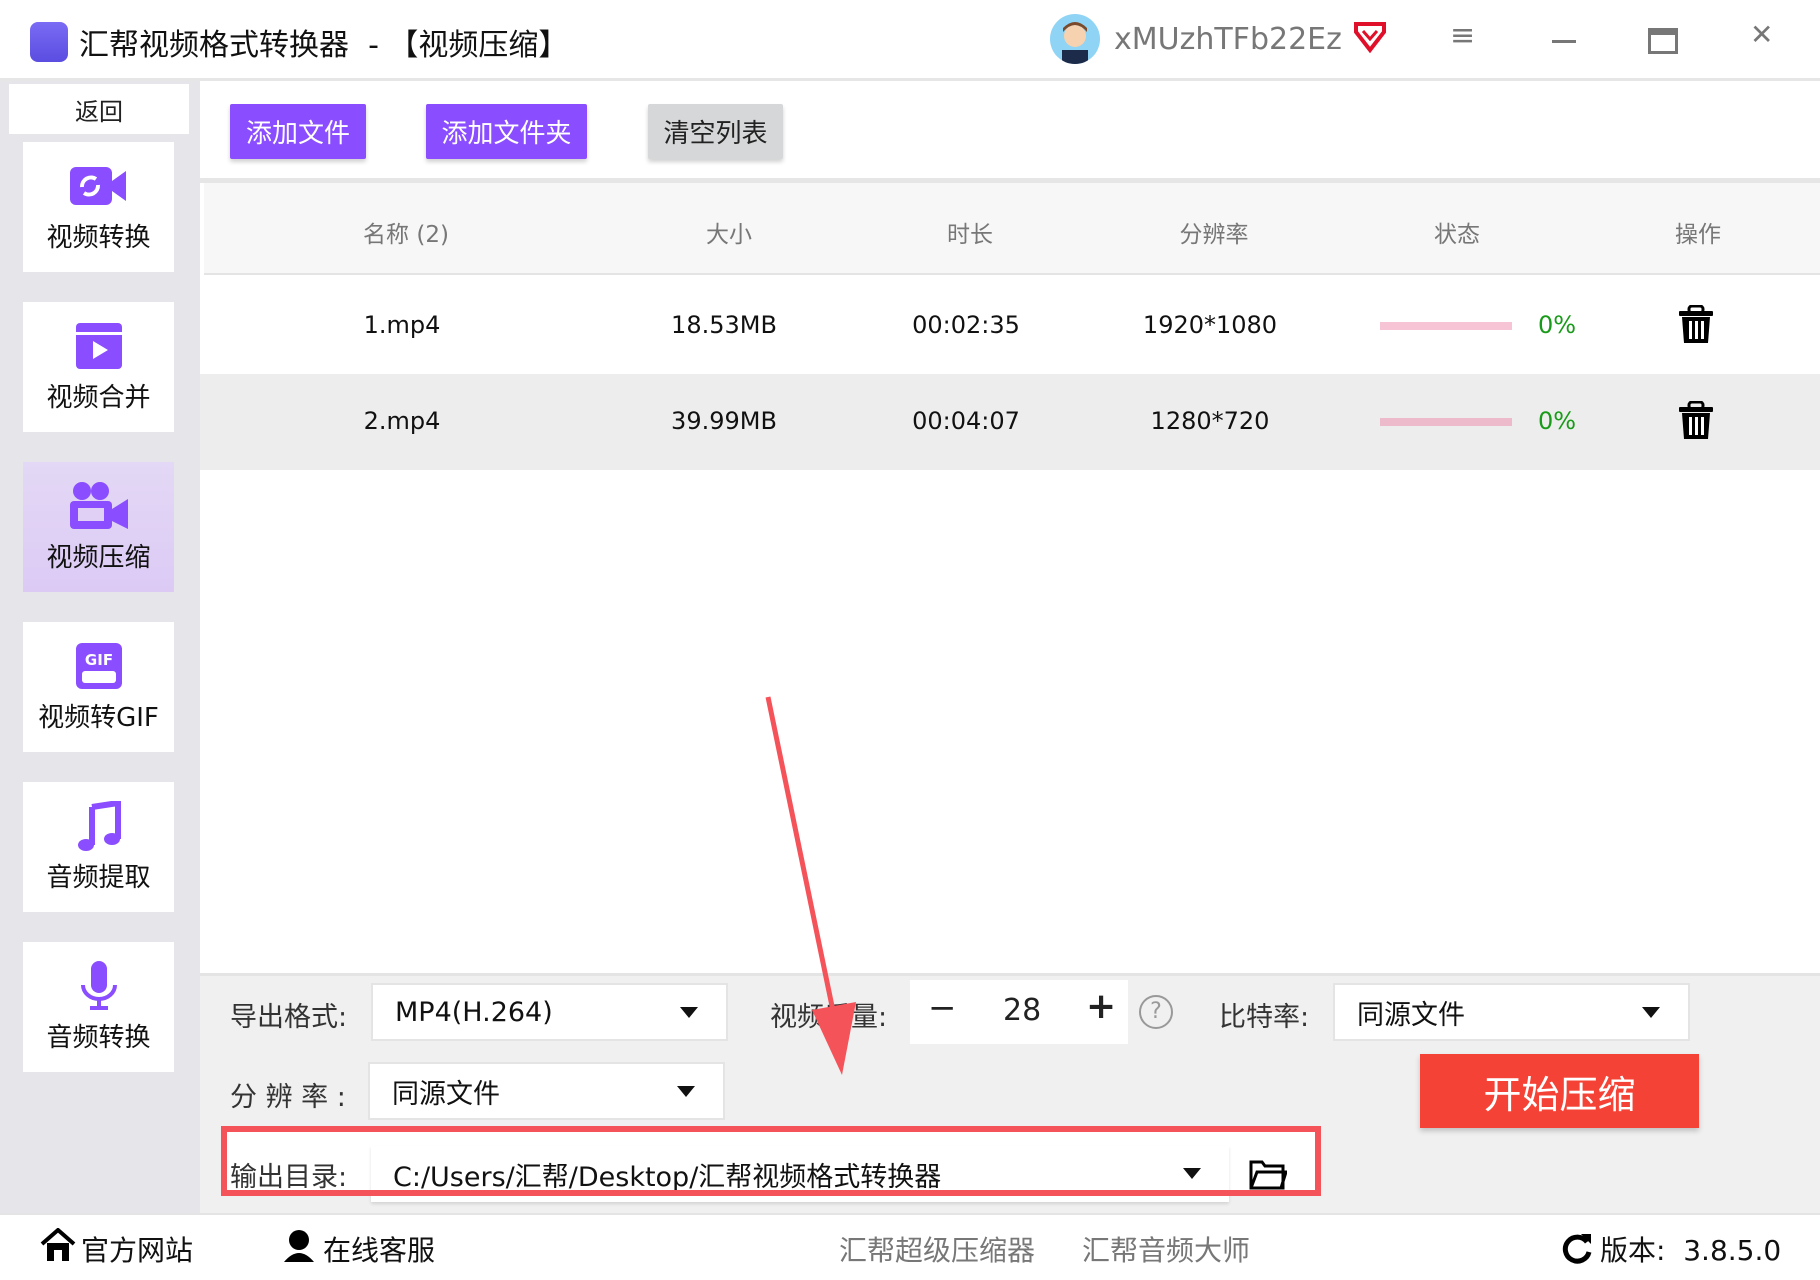 The width and height of the screenshot is (1820, 1280). What do you see at coordinates (724, 325) in the screenshot?
I see `file-size: 18.53MB` at bounding box center [724, 325].